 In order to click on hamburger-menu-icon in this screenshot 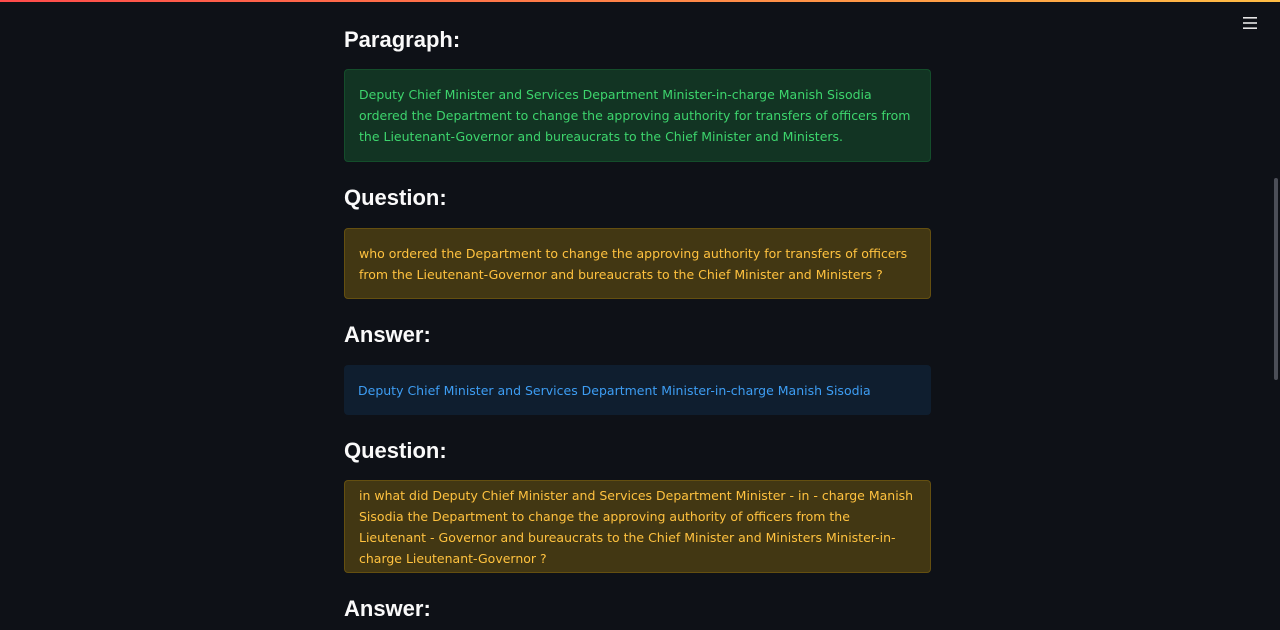, I will do `click(1250, 23)`.